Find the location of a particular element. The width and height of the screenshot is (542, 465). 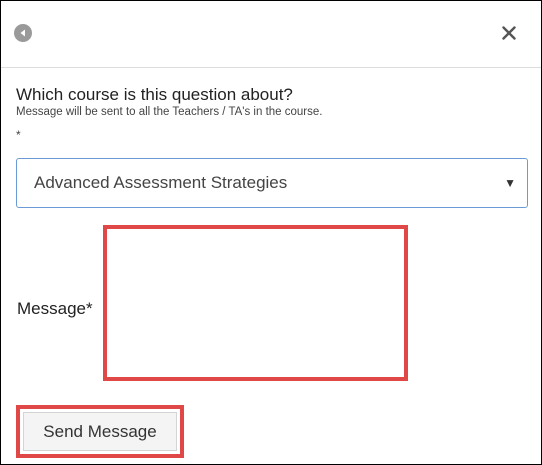

send-message-button: Send Message is located at coordinates (100, 431).